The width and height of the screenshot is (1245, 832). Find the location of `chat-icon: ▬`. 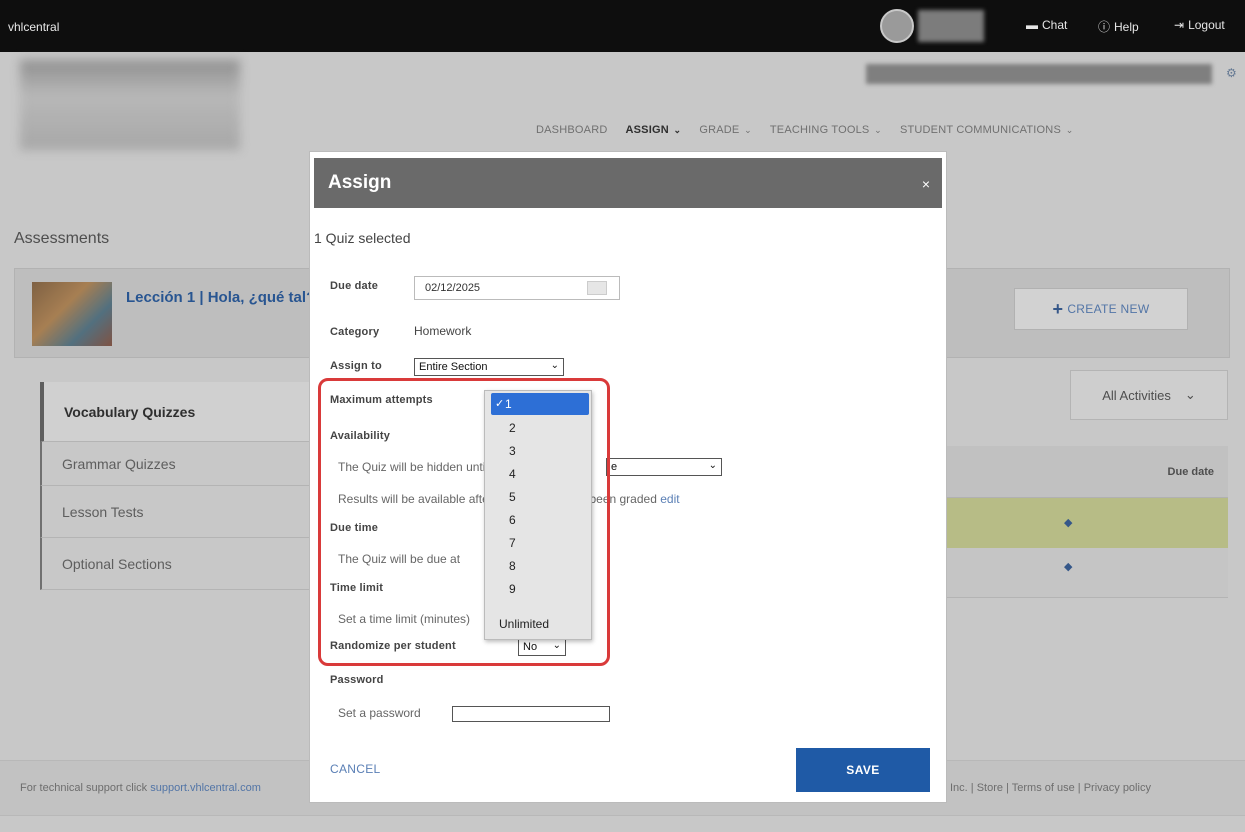

chat-icon: ▬ is located at coordinates (1032, 25).